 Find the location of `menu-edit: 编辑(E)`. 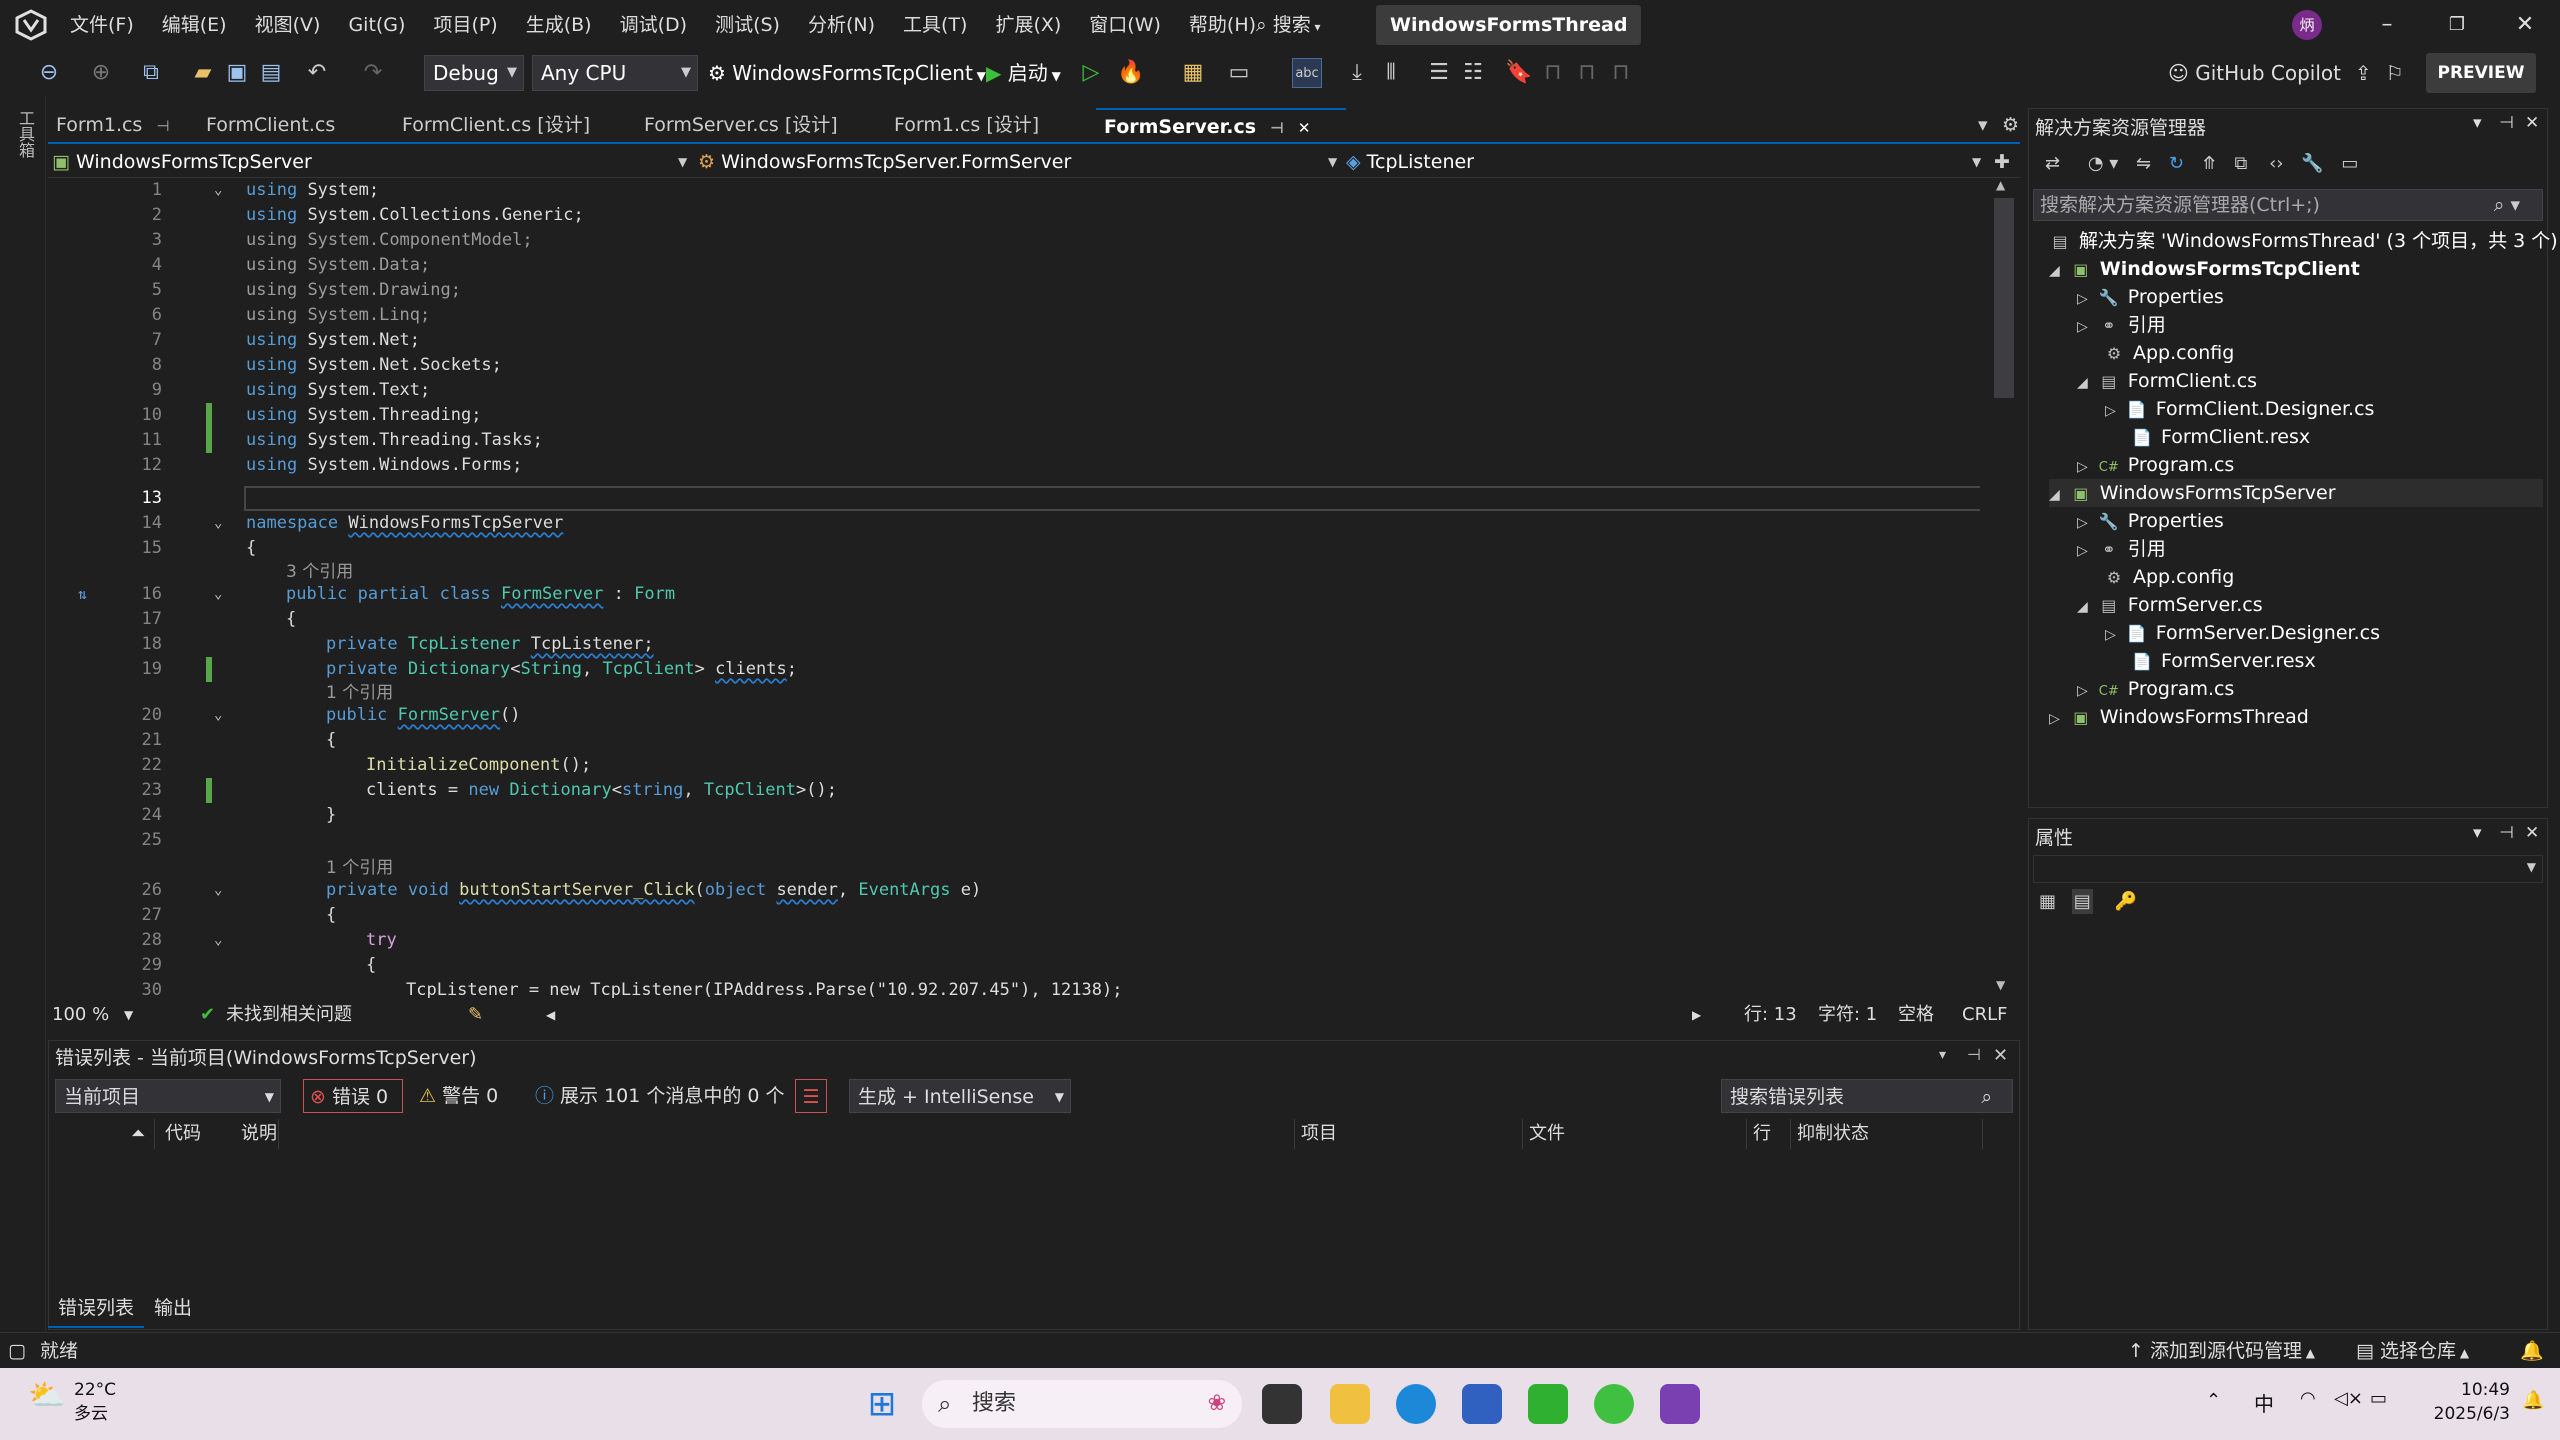

menu-edit: 编辑(E) is located at coordinates (194, 25).